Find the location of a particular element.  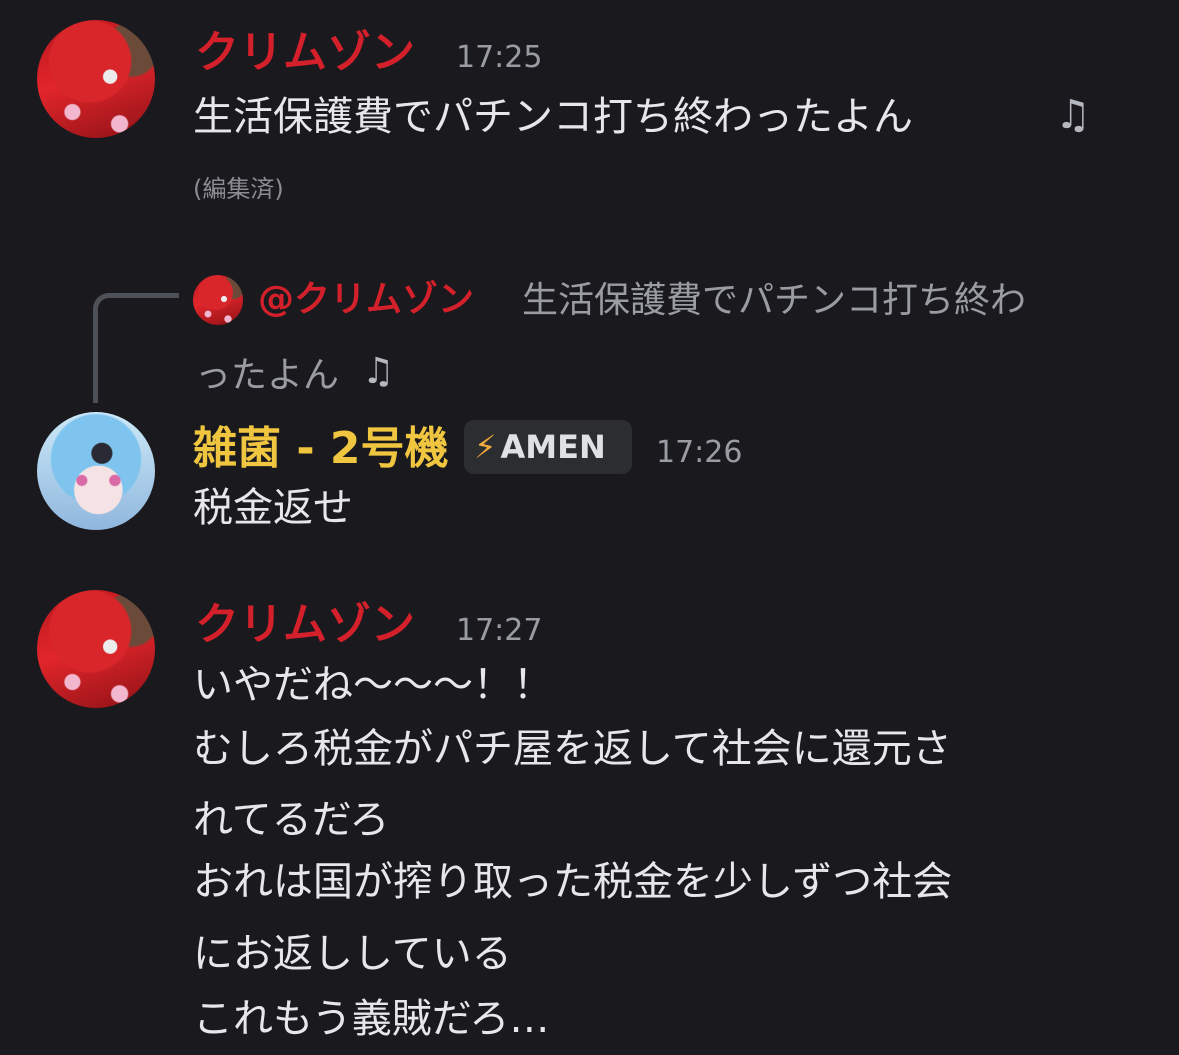

message-text-line: れてるだろ is located at coordinates (291, 820).